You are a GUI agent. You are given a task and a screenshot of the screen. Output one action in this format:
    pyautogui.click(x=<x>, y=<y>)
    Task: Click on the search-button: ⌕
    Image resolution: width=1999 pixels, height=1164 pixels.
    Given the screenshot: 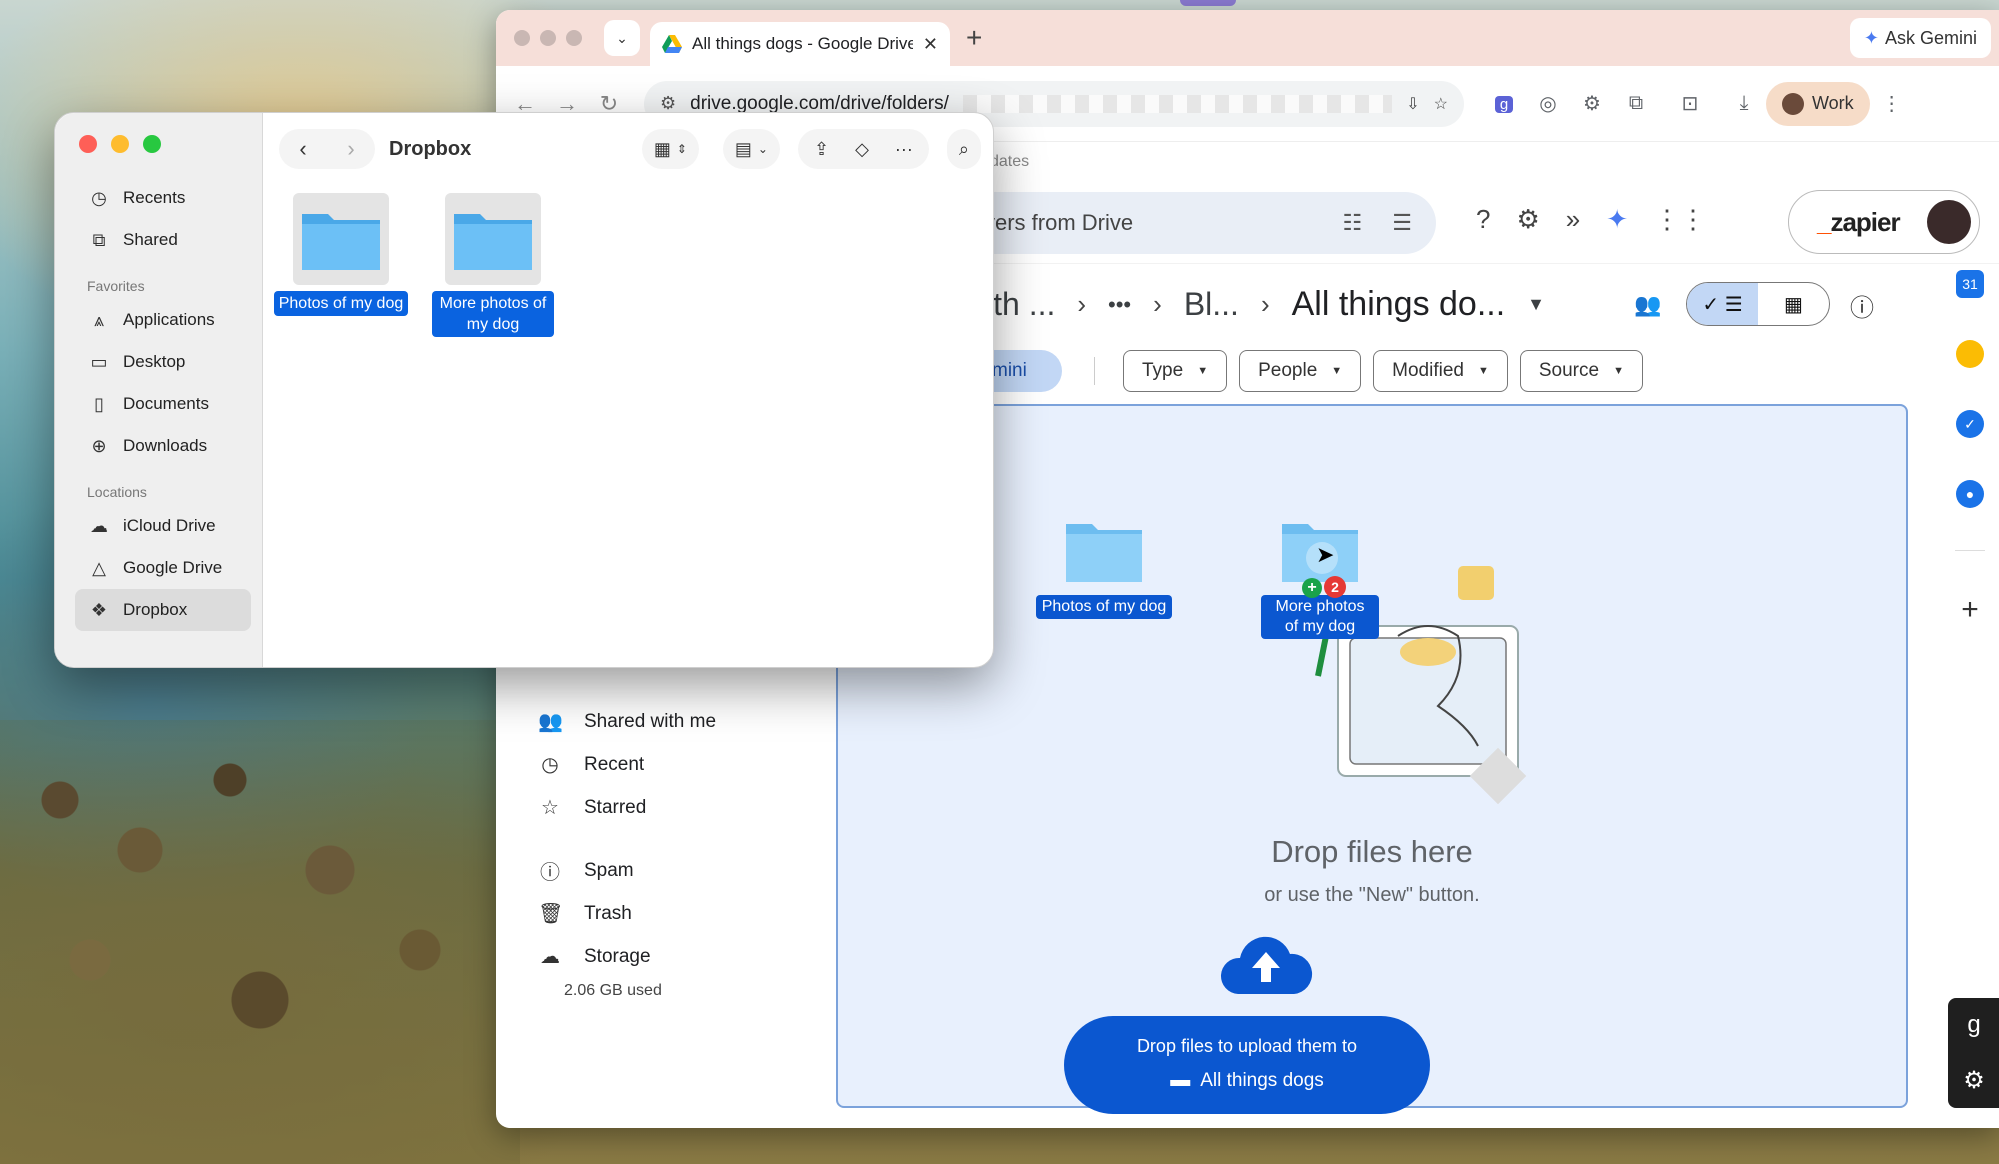 What is the action you would take?
    pyautogui.click(x=963, y=149)
    